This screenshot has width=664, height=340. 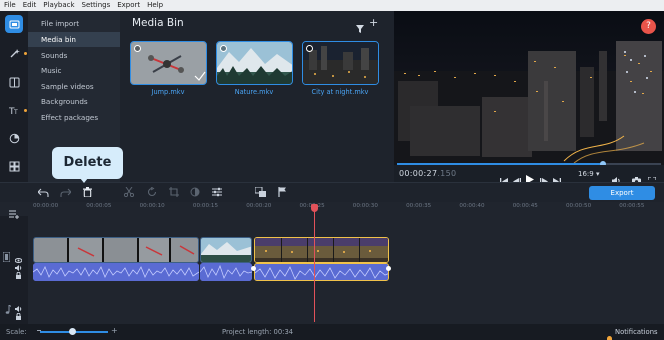 What do you see at coordinates (254, 63) in the screenshot?
I see `clip-thumb-nature` at bounding box center [254, 63].